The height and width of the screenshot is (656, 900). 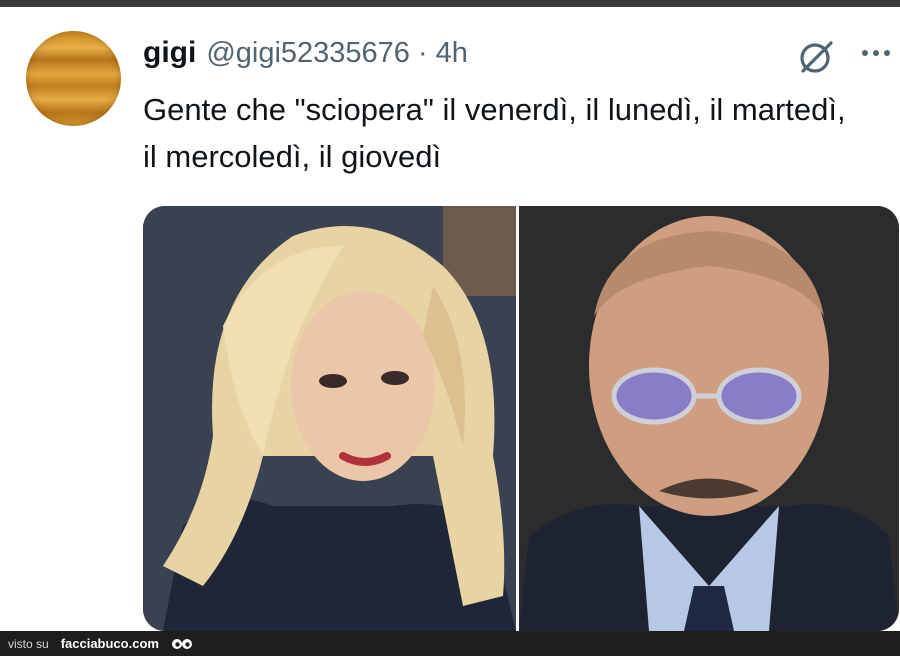 What do you see at coordinates (450, 643) in the screenshot?
I see `watermark-footer: visto su facciabuco.com` at bounding box center [450, 643].